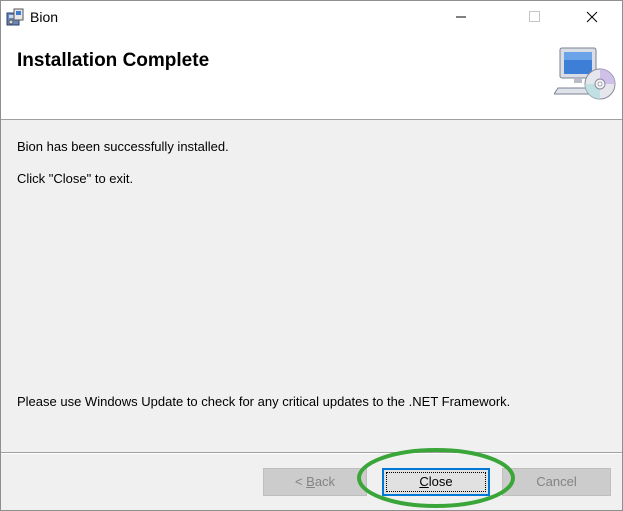 Image resolution: width=623 pixels, height=511 pixels. I want to click on minimize-button, so click(461, 16).